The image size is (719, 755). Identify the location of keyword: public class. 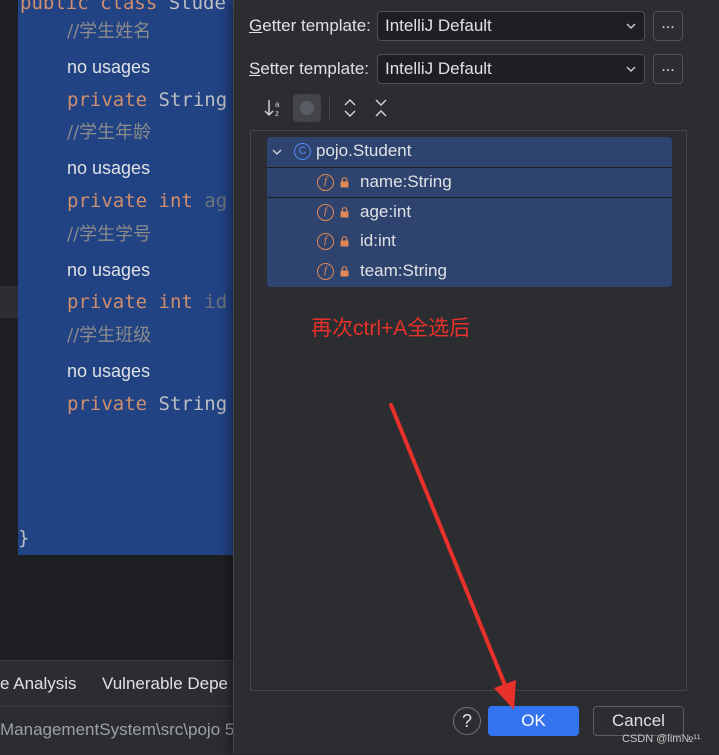
(94, 7).